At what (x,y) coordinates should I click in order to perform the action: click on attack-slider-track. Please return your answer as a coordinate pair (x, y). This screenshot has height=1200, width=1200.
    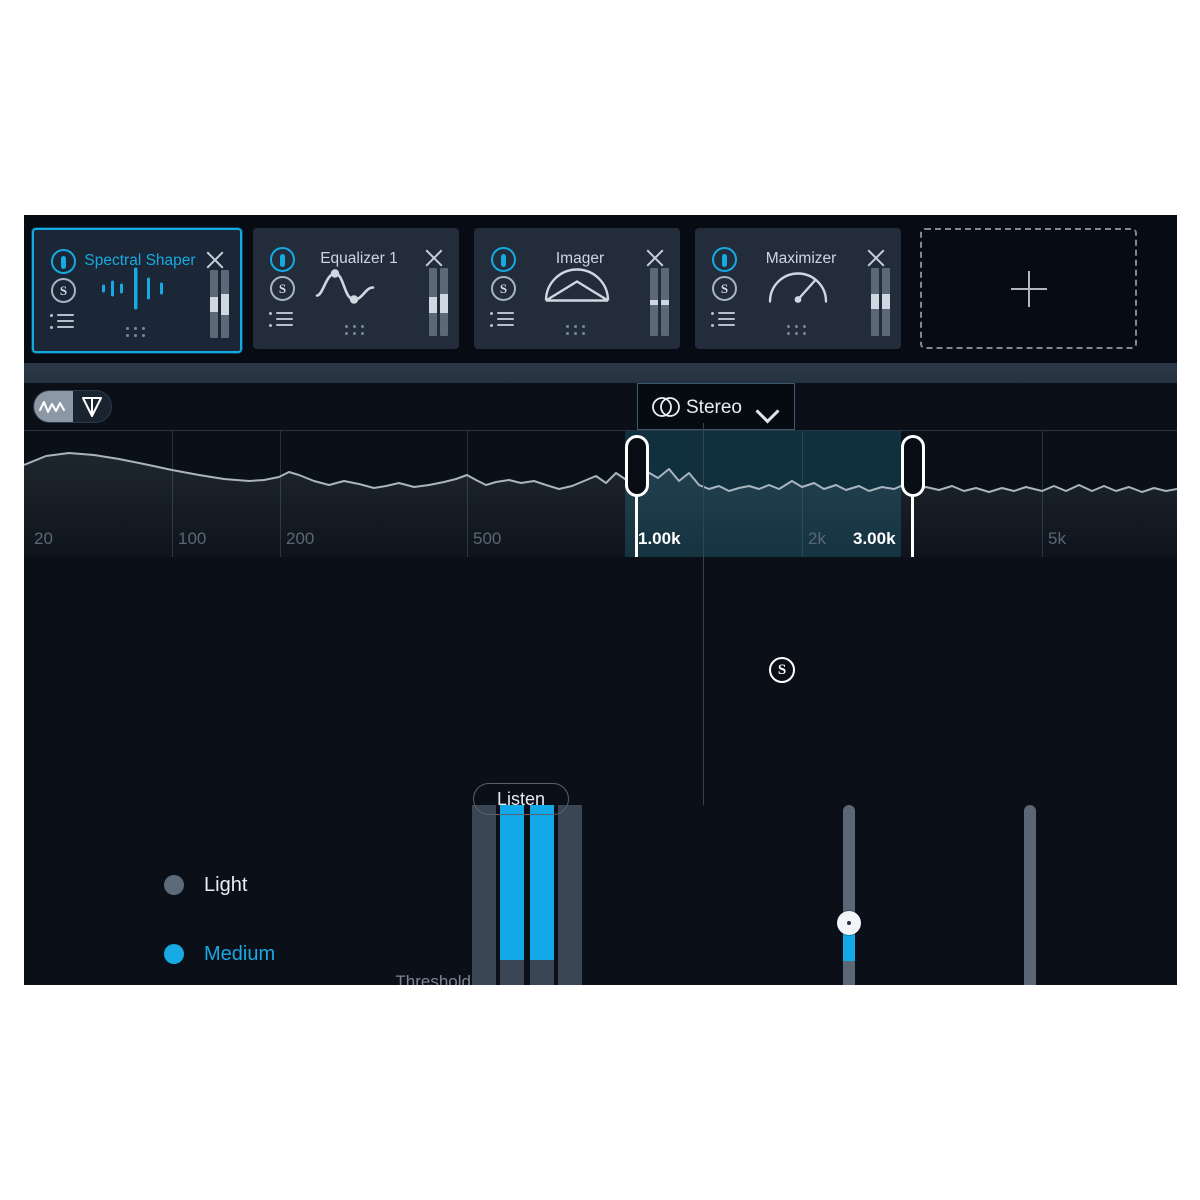
    Looking at the image, I should click on (1030, 895).